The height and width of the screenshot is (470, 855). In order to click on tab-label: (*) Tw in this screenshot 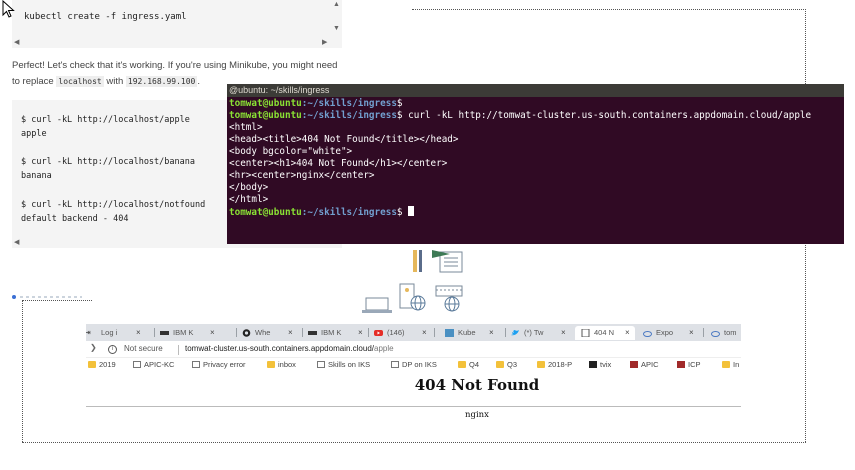, I will do `click(534, 332)`.